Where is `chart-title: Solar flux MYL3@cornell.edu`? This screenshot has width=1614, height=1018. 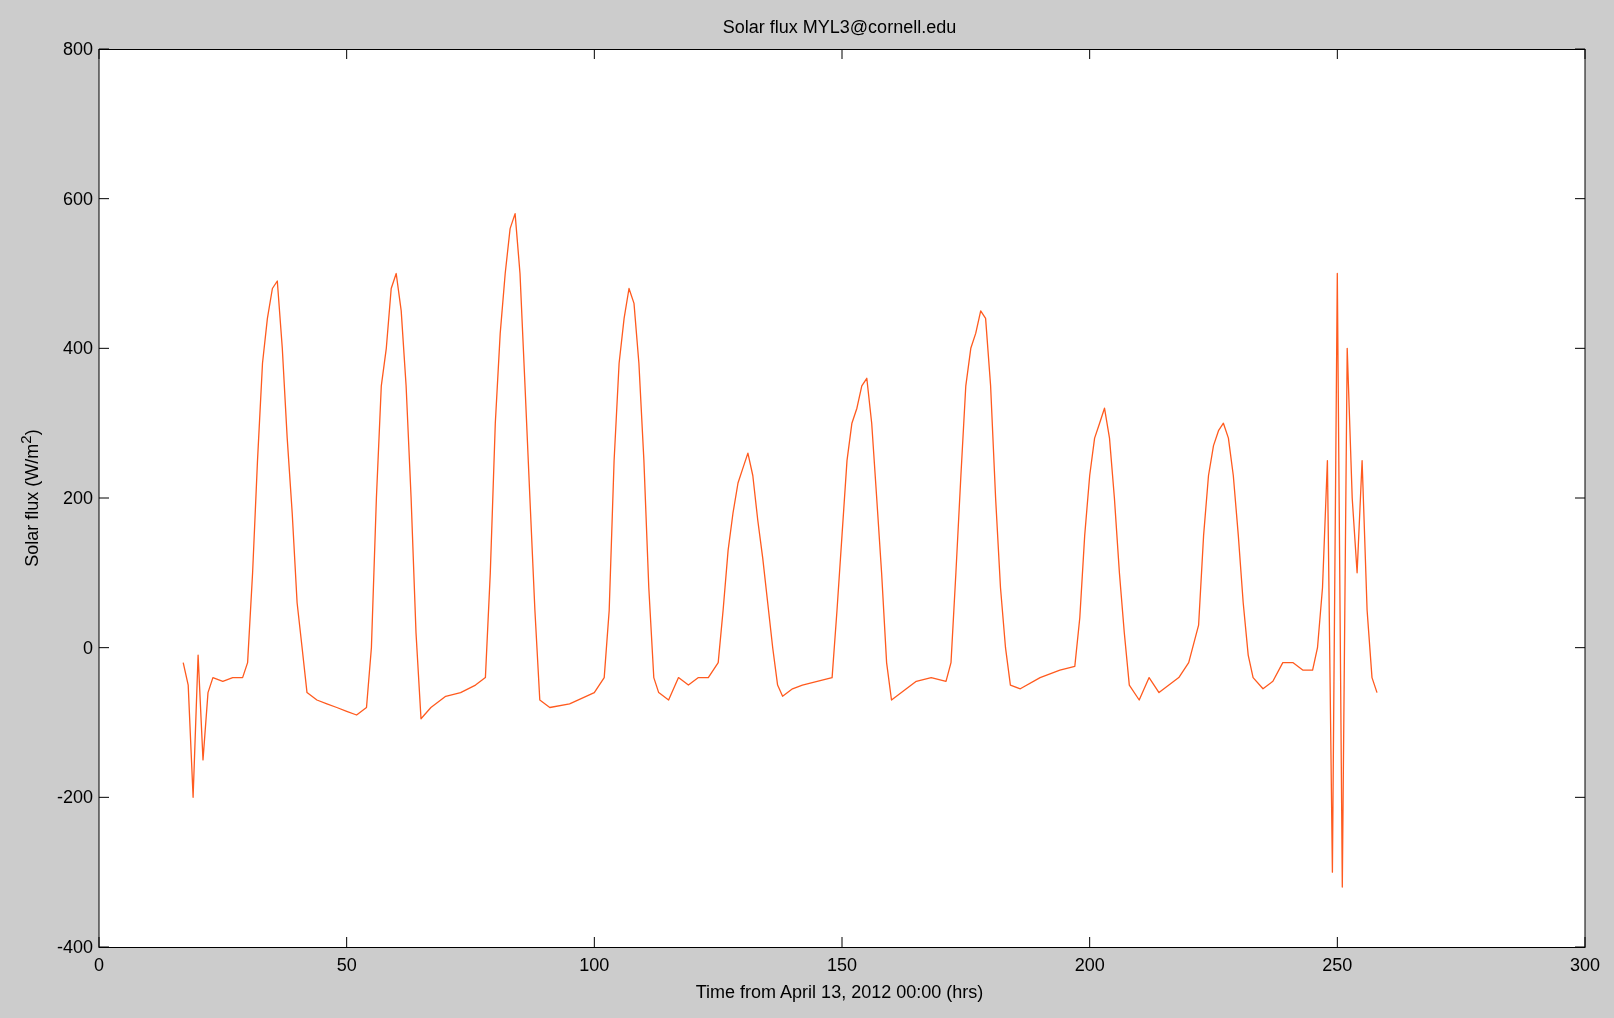
chart-title: Solar flux MYL3@cornell.edu is located at coordinates (839, 27).